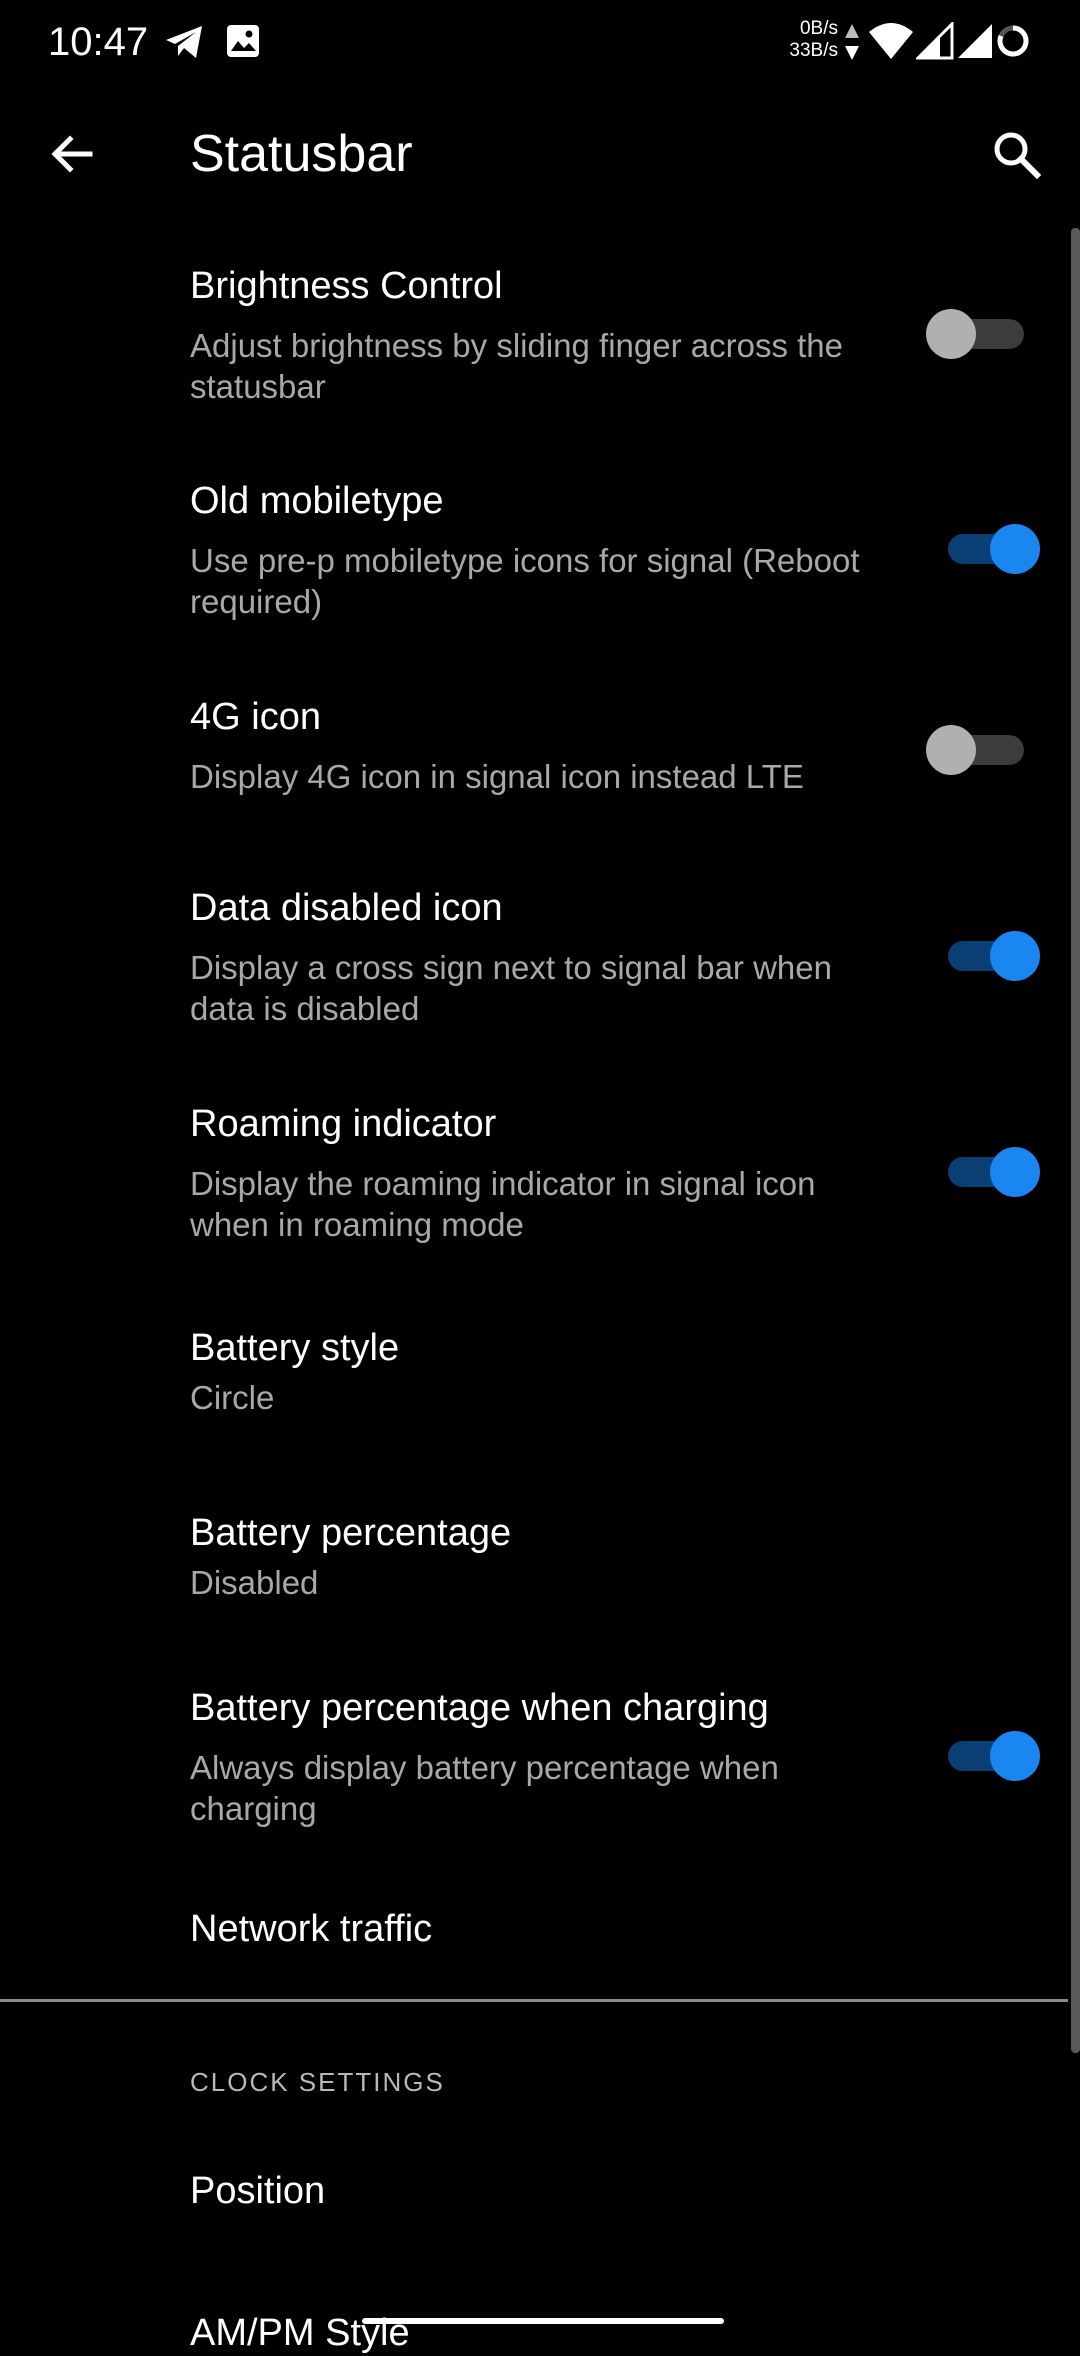  What do you see at coordinates (258, 2191) in the screenshot?
I see `setting-title: Position` at bounding box center [258, 2191].